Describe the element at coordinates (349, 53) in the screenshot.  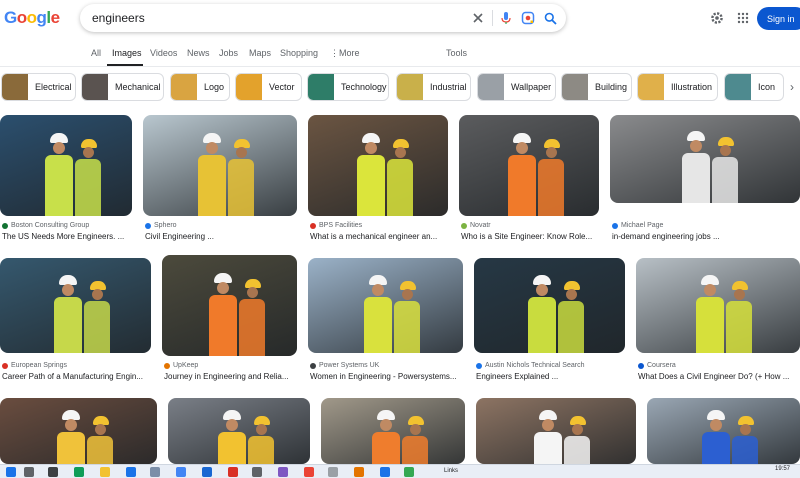
I see `tab-more: More` at that location.